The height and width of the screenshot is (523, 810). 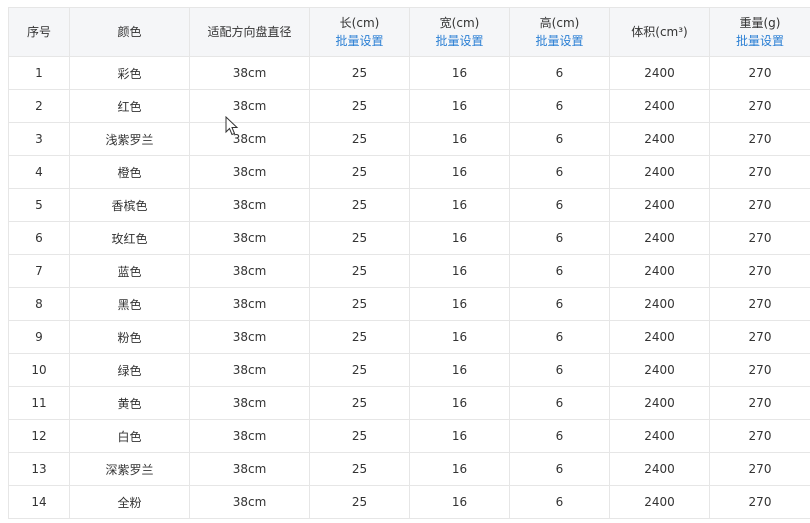 What do you see at coordinates (760, 41) in the screenshot?
I see `batch-set-weight-link: 批量设置` at bounding box center [760, 41].